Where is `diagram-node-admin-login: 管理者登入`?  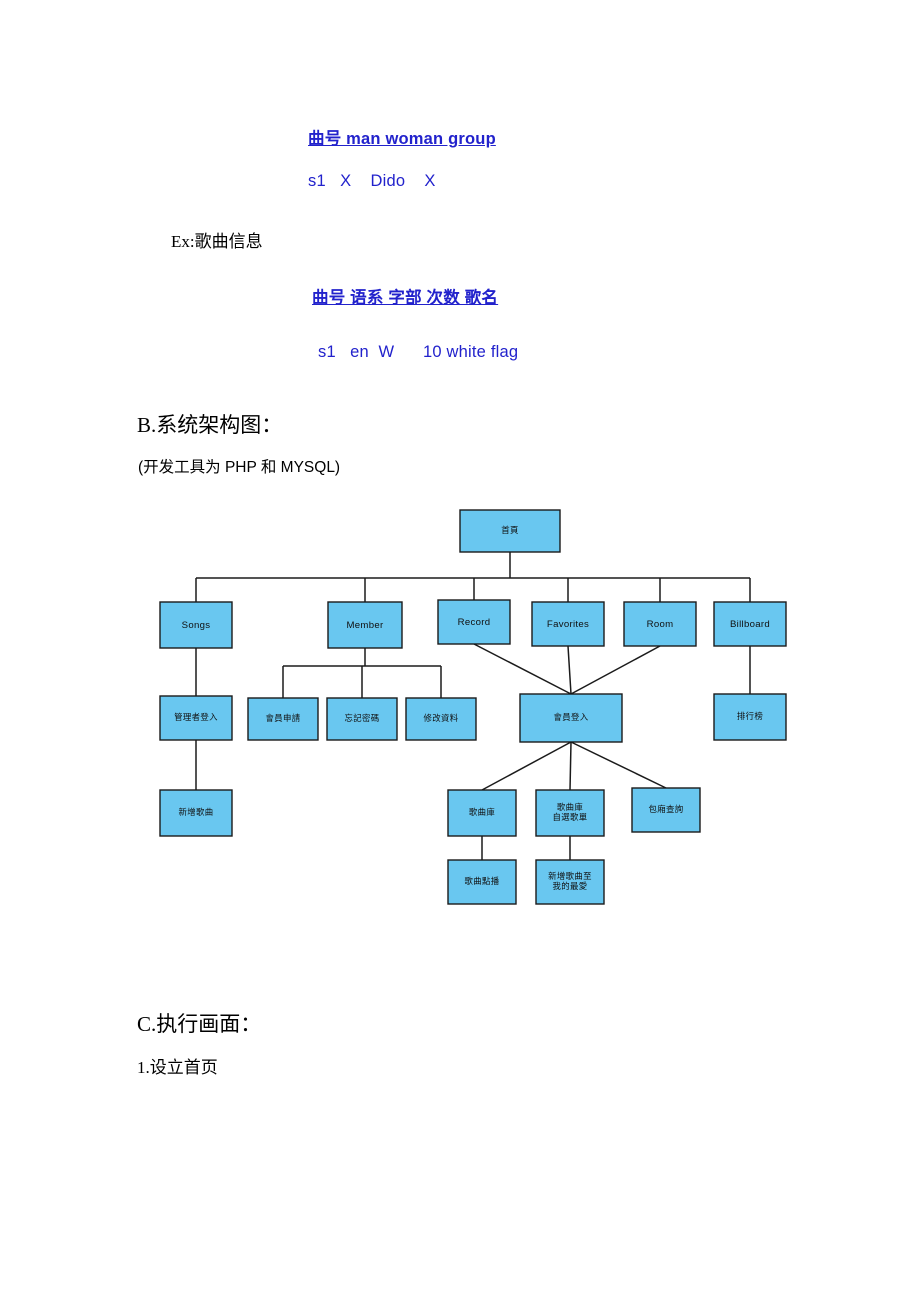
diagram-node-admin-login: 管理者登入 is located at coordinates (196, 718).